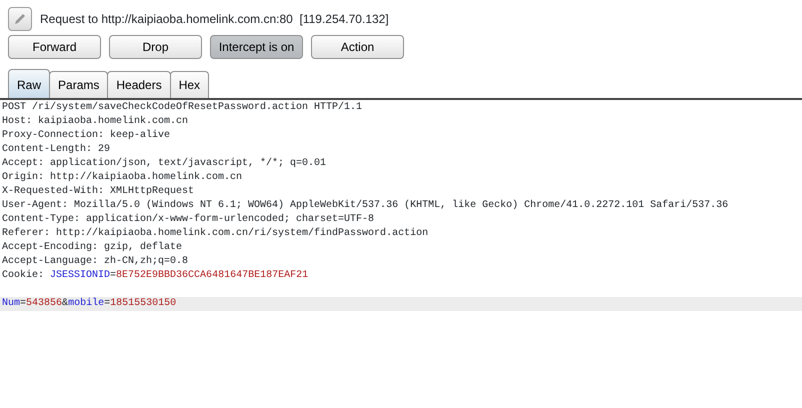 This screenshot has height=408, width=802. What do you see at coordinates (256, 47) in the screenshot?
I see `toggle-button: Intercept is on` at bounding box center [256, 47].